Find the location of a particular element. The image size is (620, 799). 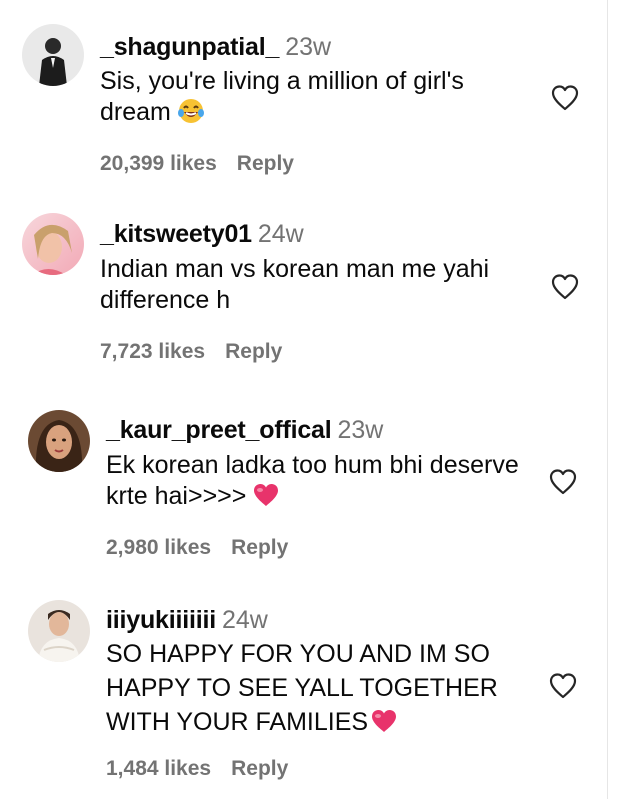

laughing-emoji-icon is located at coordinates (191, 115).